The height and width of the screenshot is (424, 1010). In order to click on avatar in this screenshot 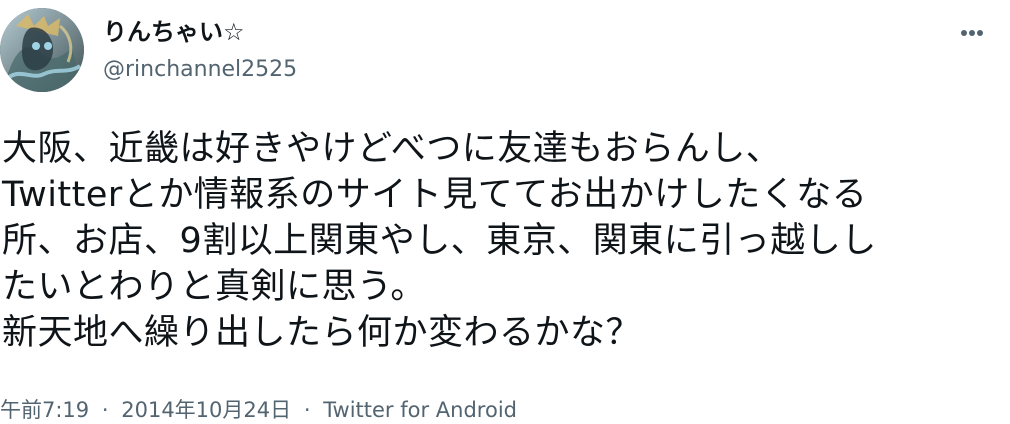, I will do `click(42, 50)`.